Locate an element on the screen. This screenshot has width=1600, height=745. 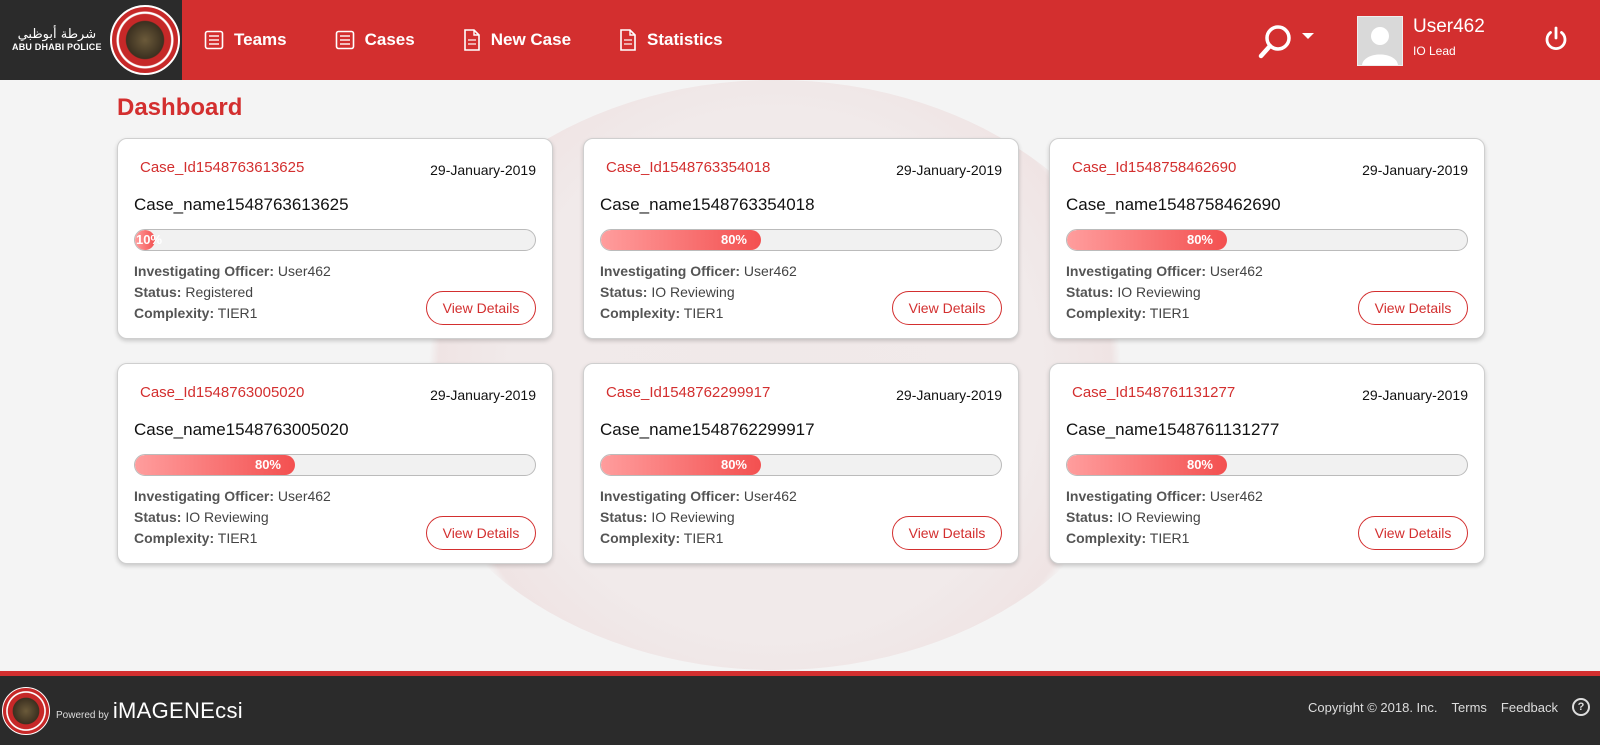
logo-area: شرطة أبوظبي ABU DHABI POLICE is located at coordinates (91, 40).